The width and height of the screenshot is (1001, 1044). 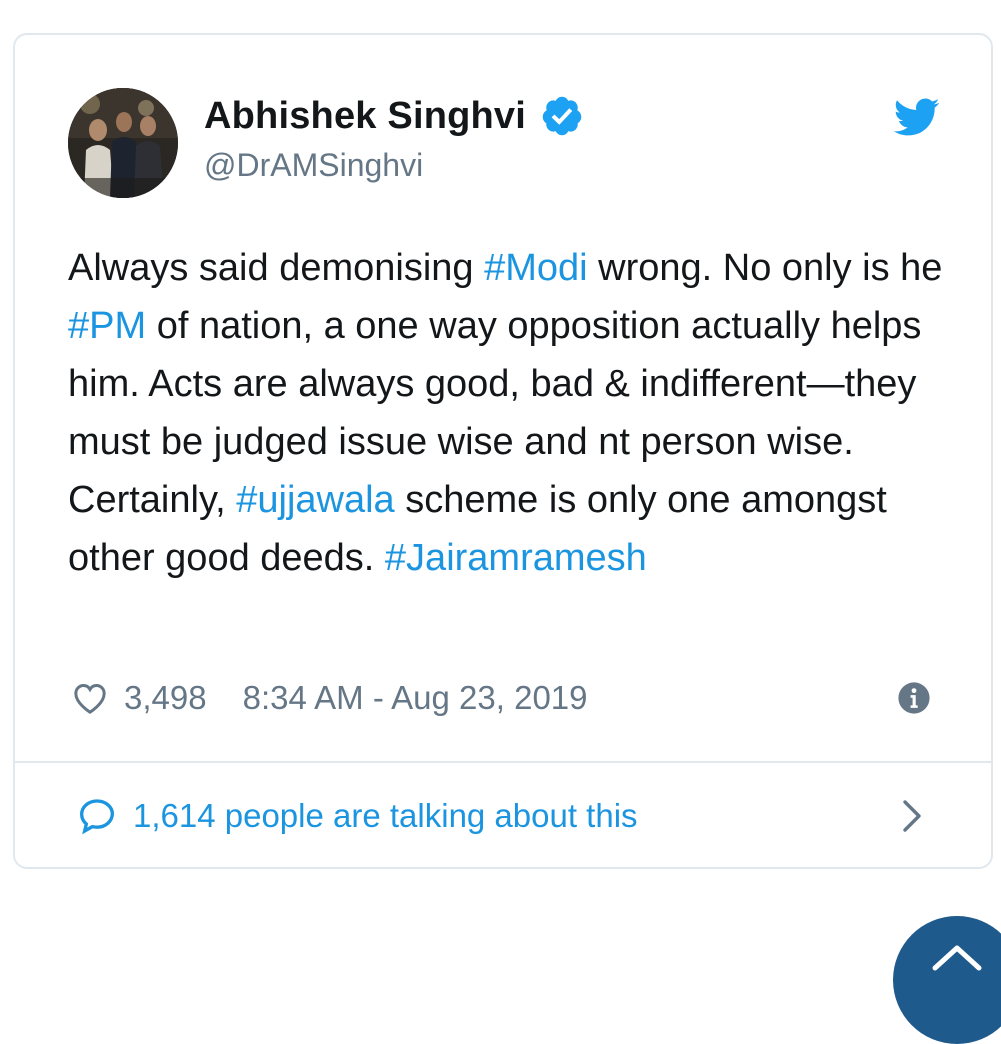 What do you see at coordinates (947, 980) in the screenshot?
I see `scroll-to-top-button` at bounding box center [947, 980].